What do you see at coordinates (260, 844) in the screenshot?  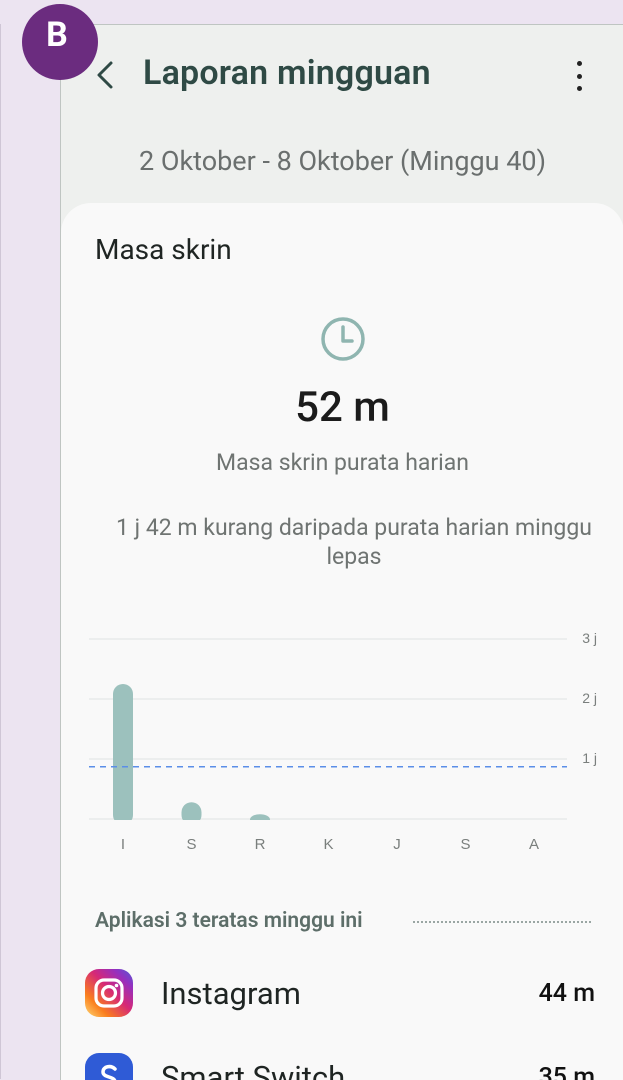 I see `x-tick-label: R` at bounding box center [260, 844].